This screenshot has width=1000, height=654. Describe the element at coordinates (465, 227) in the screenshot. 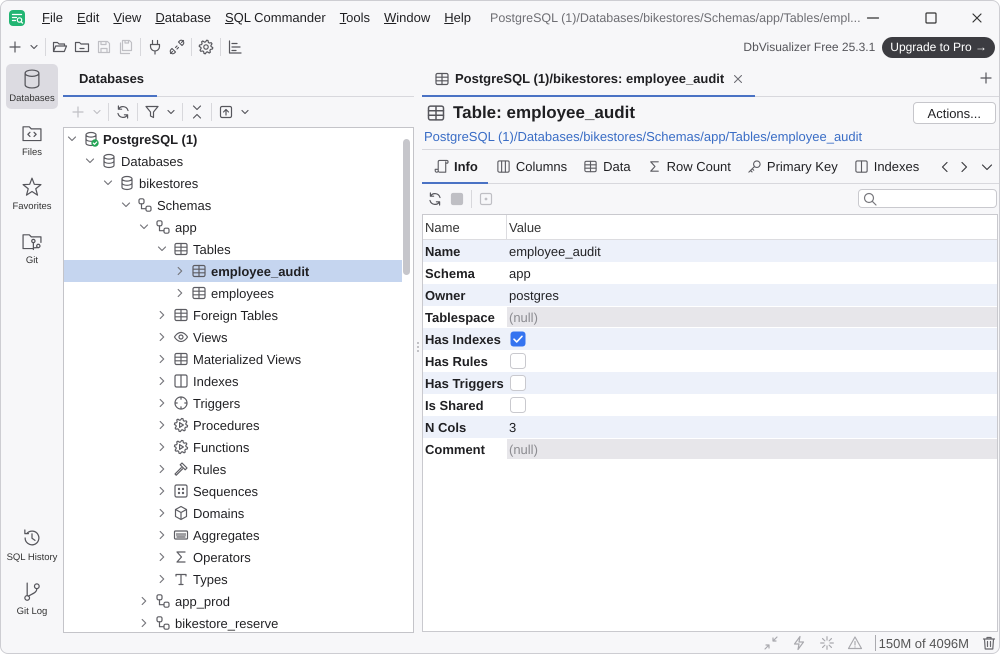

I see `column-header: Name` at that location.